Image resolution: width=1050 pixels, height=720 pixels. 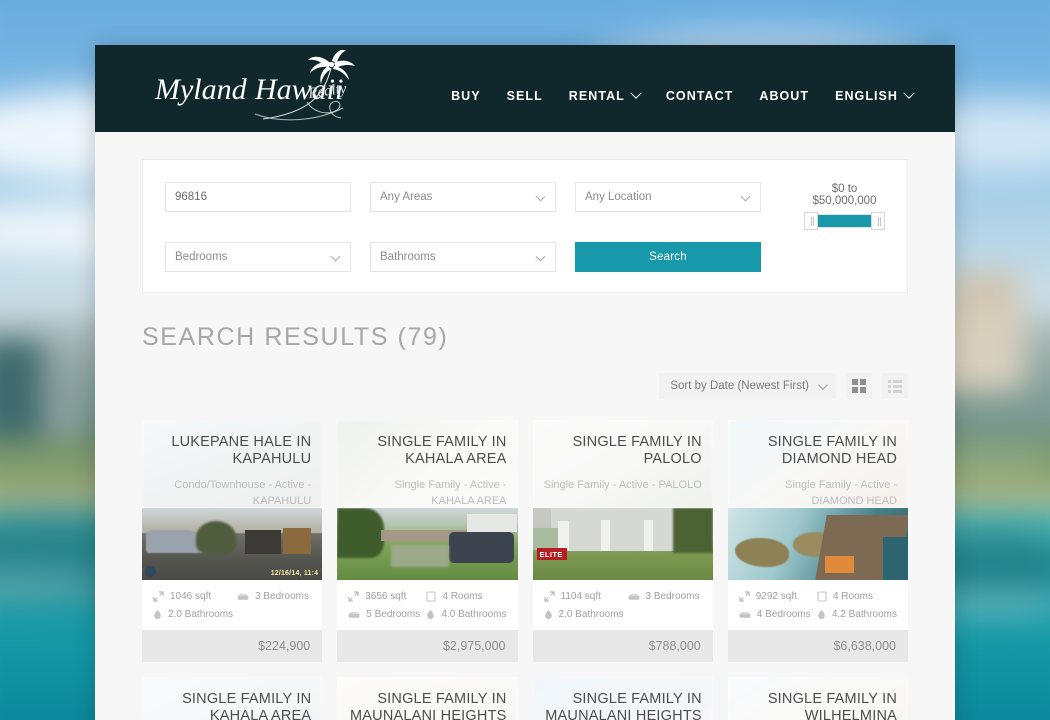 What do you see at coordinates (622, 484) in the screenshot?
I see `listing-subtitle: Single Family - Active - PALOLO` at bounding box center [622, 484].